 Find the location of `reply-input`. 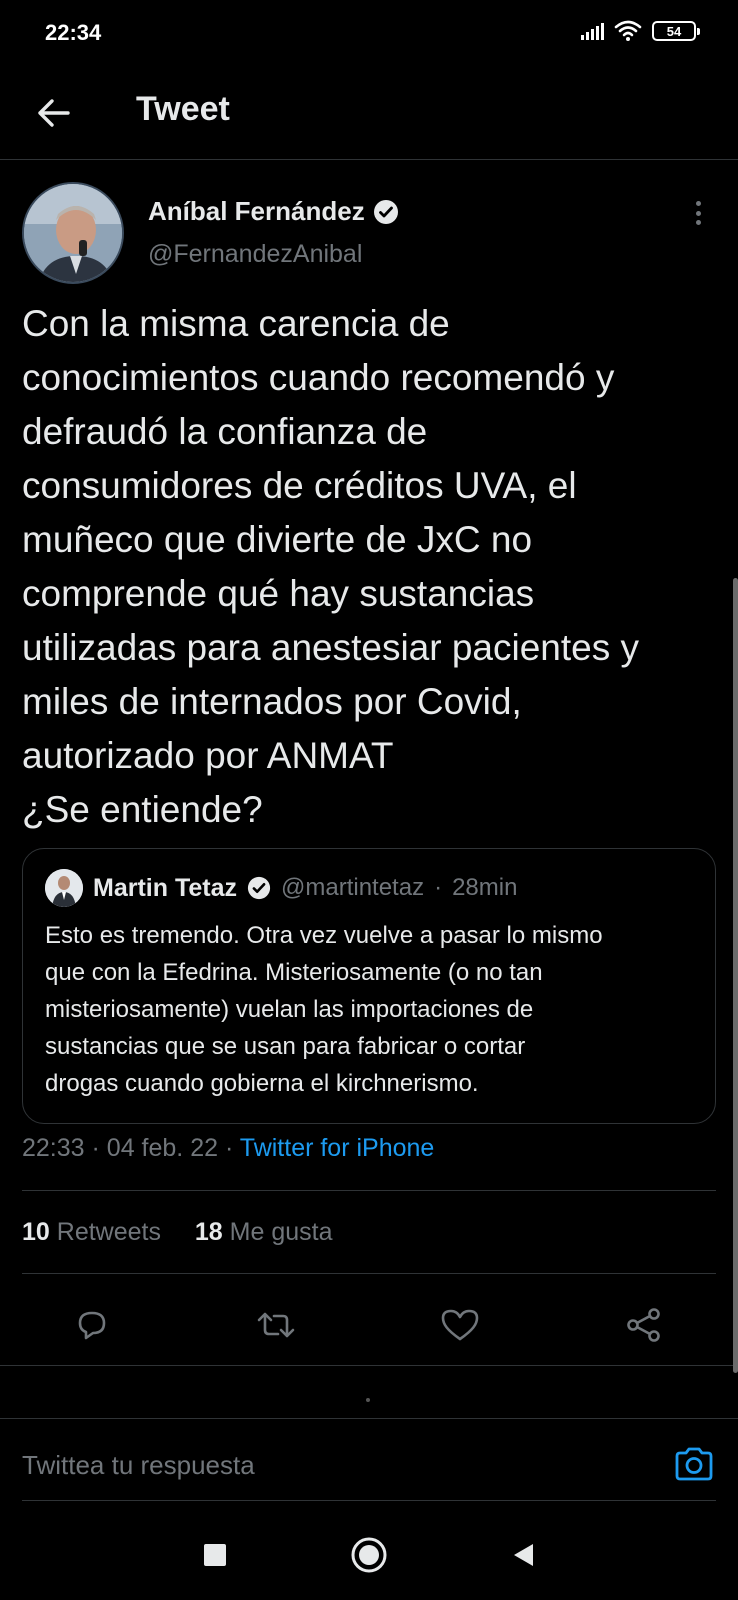

reply-input is located at coordinates (337, 1465).